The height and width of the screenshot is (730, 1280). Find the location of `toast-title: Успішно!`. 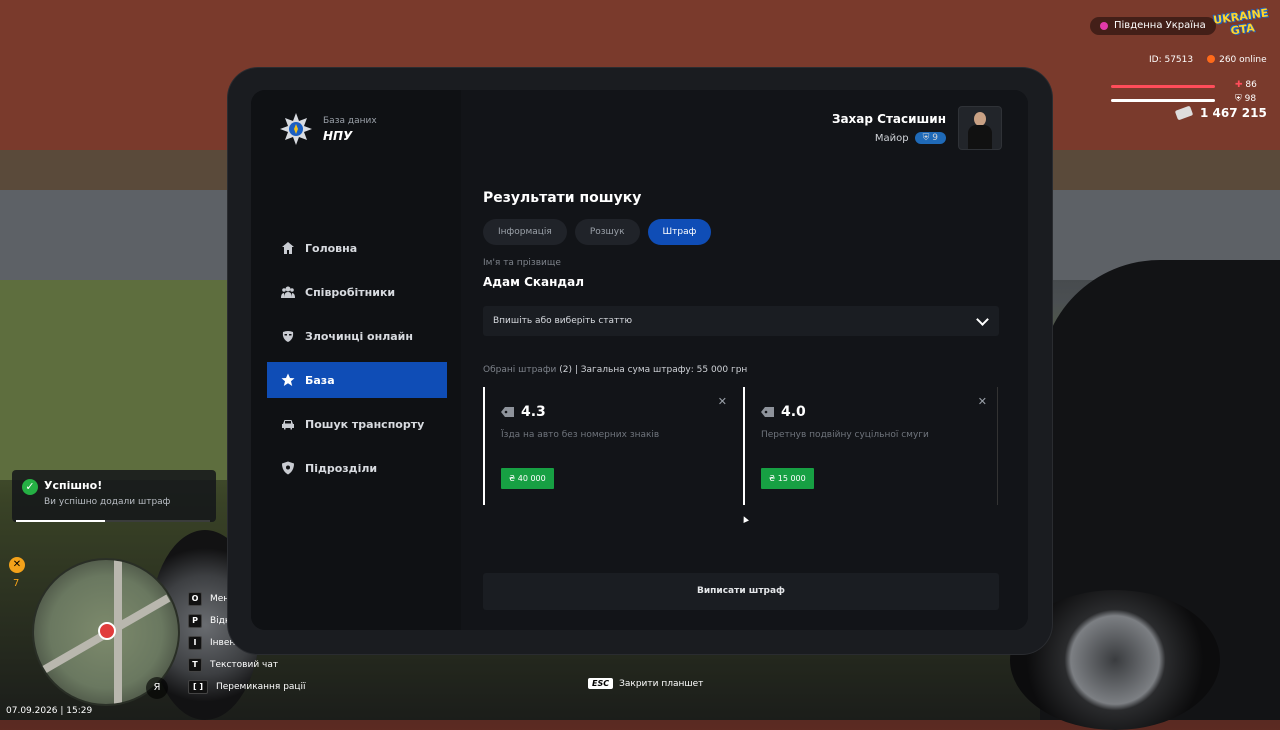

toast-title: Успішно! is located at coordinates (73, 485).